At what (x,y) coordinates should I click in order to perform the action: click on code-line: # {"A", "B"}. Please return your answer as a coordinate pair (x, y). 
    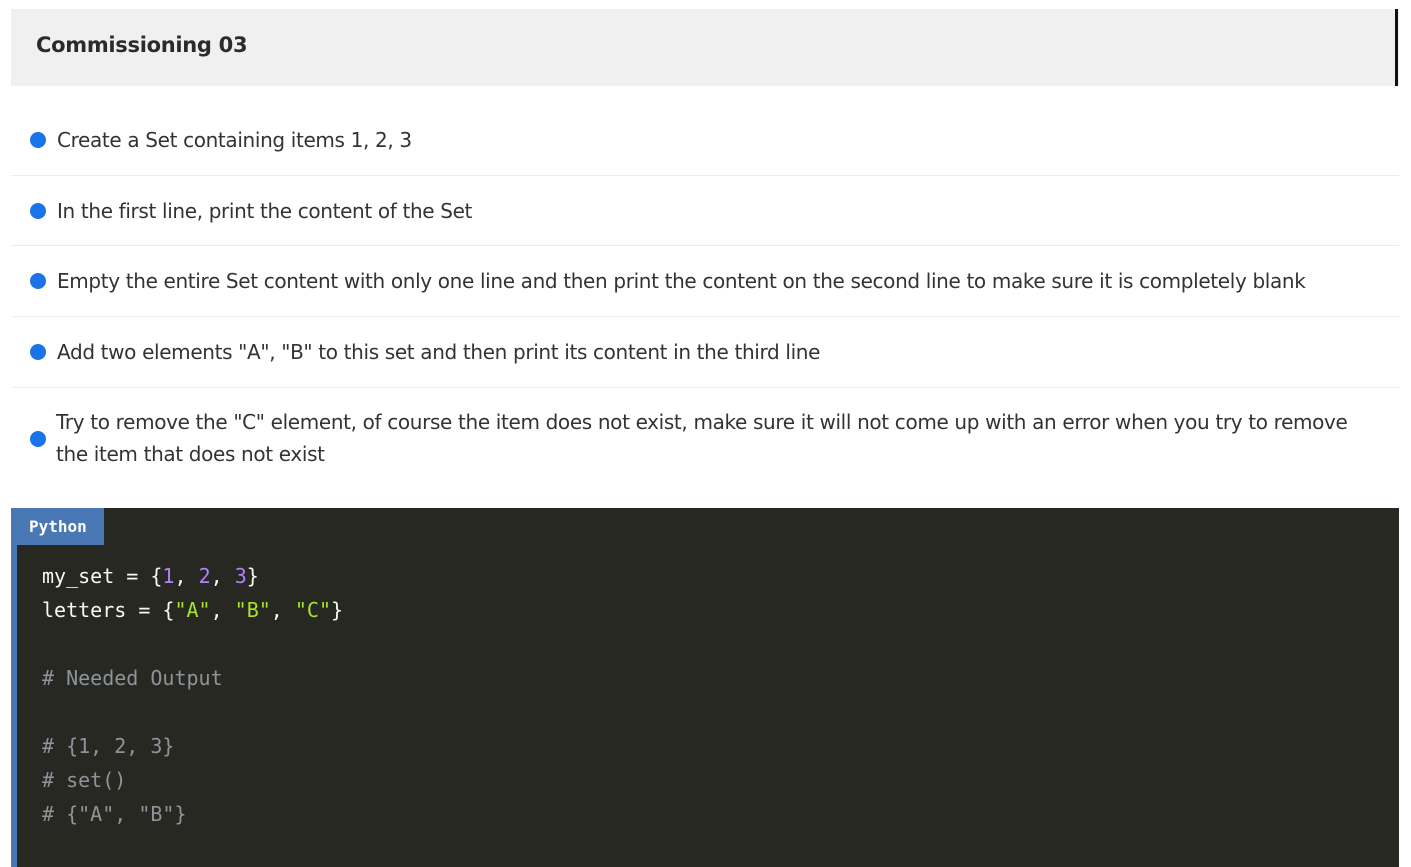
    Looking at the image, I should click on (192, 814).